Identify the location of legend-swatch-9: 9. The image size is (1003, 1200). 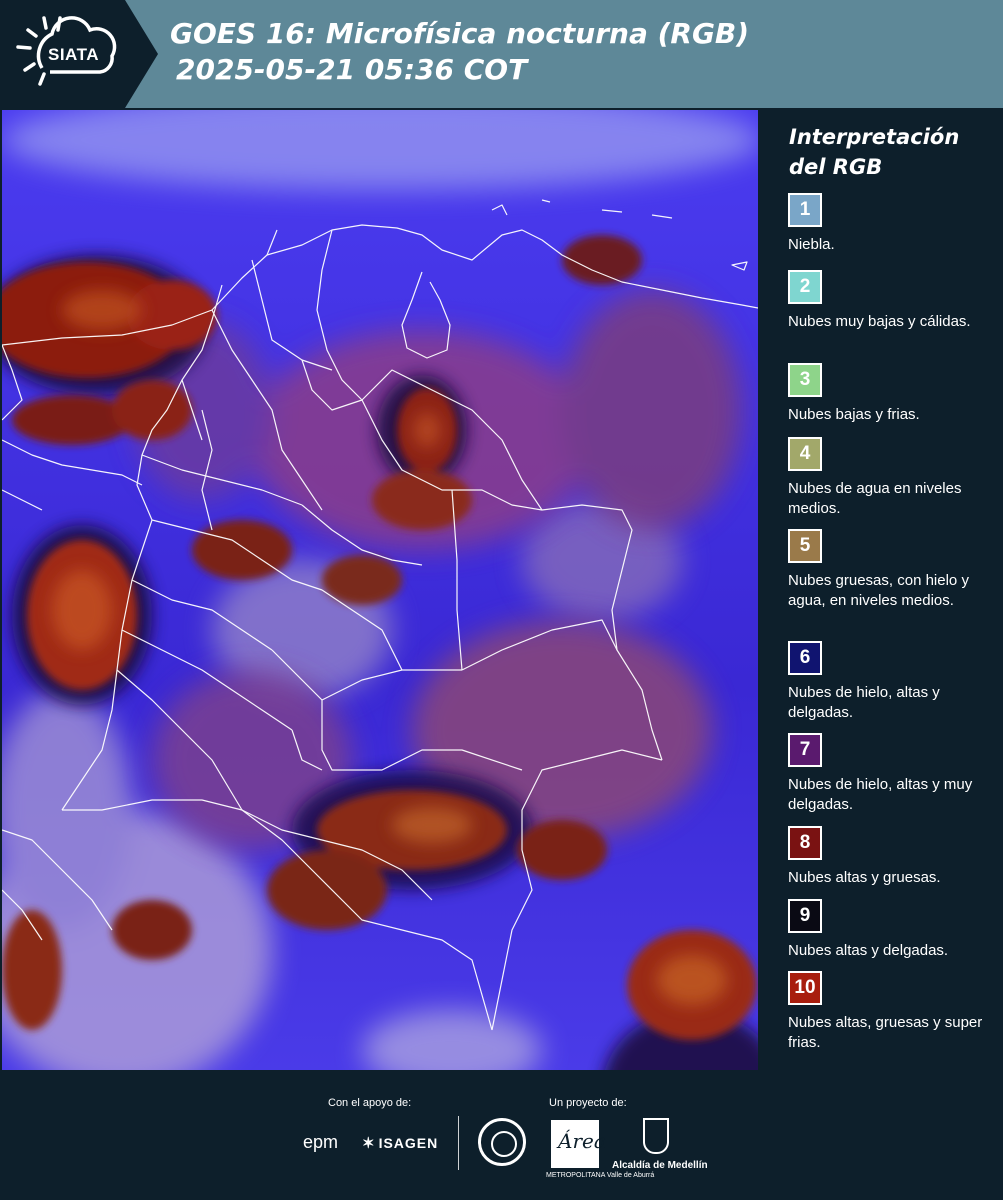
(805, 916).